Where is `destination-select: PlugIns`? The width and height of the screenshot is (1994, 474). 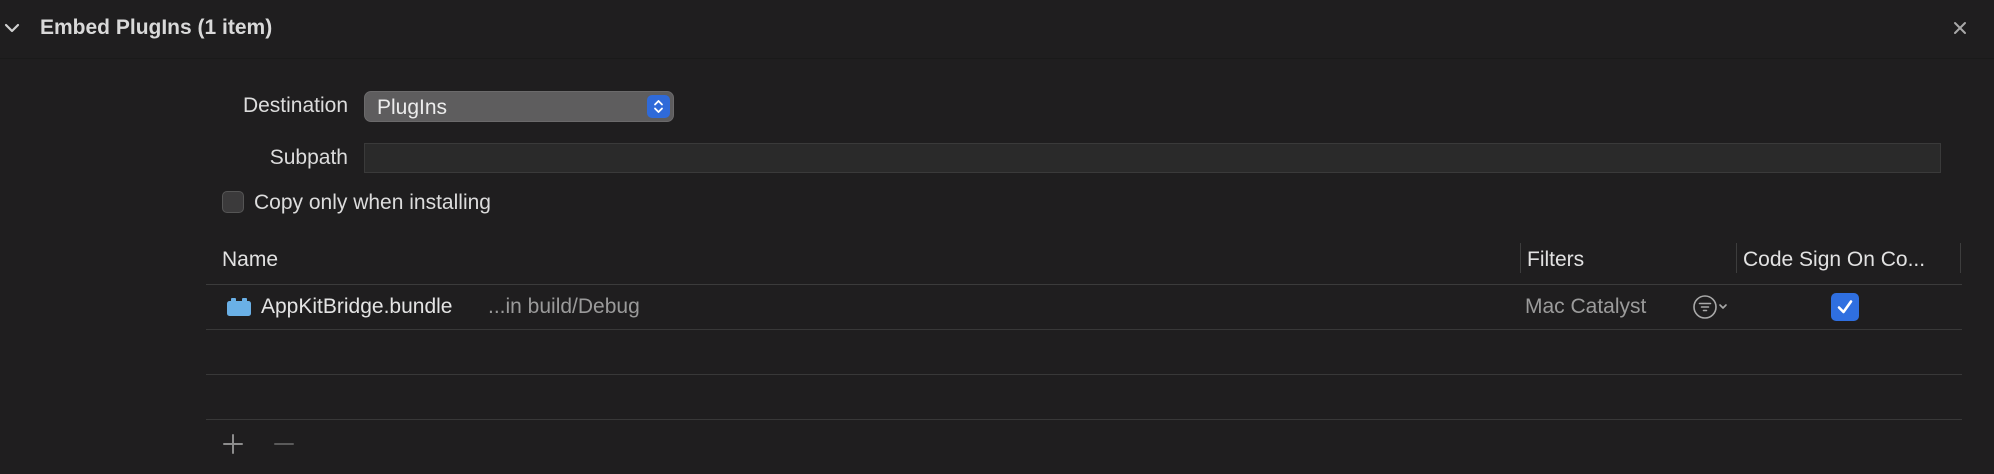
destination-select: PlugIns is located at coordinates (519, 106).